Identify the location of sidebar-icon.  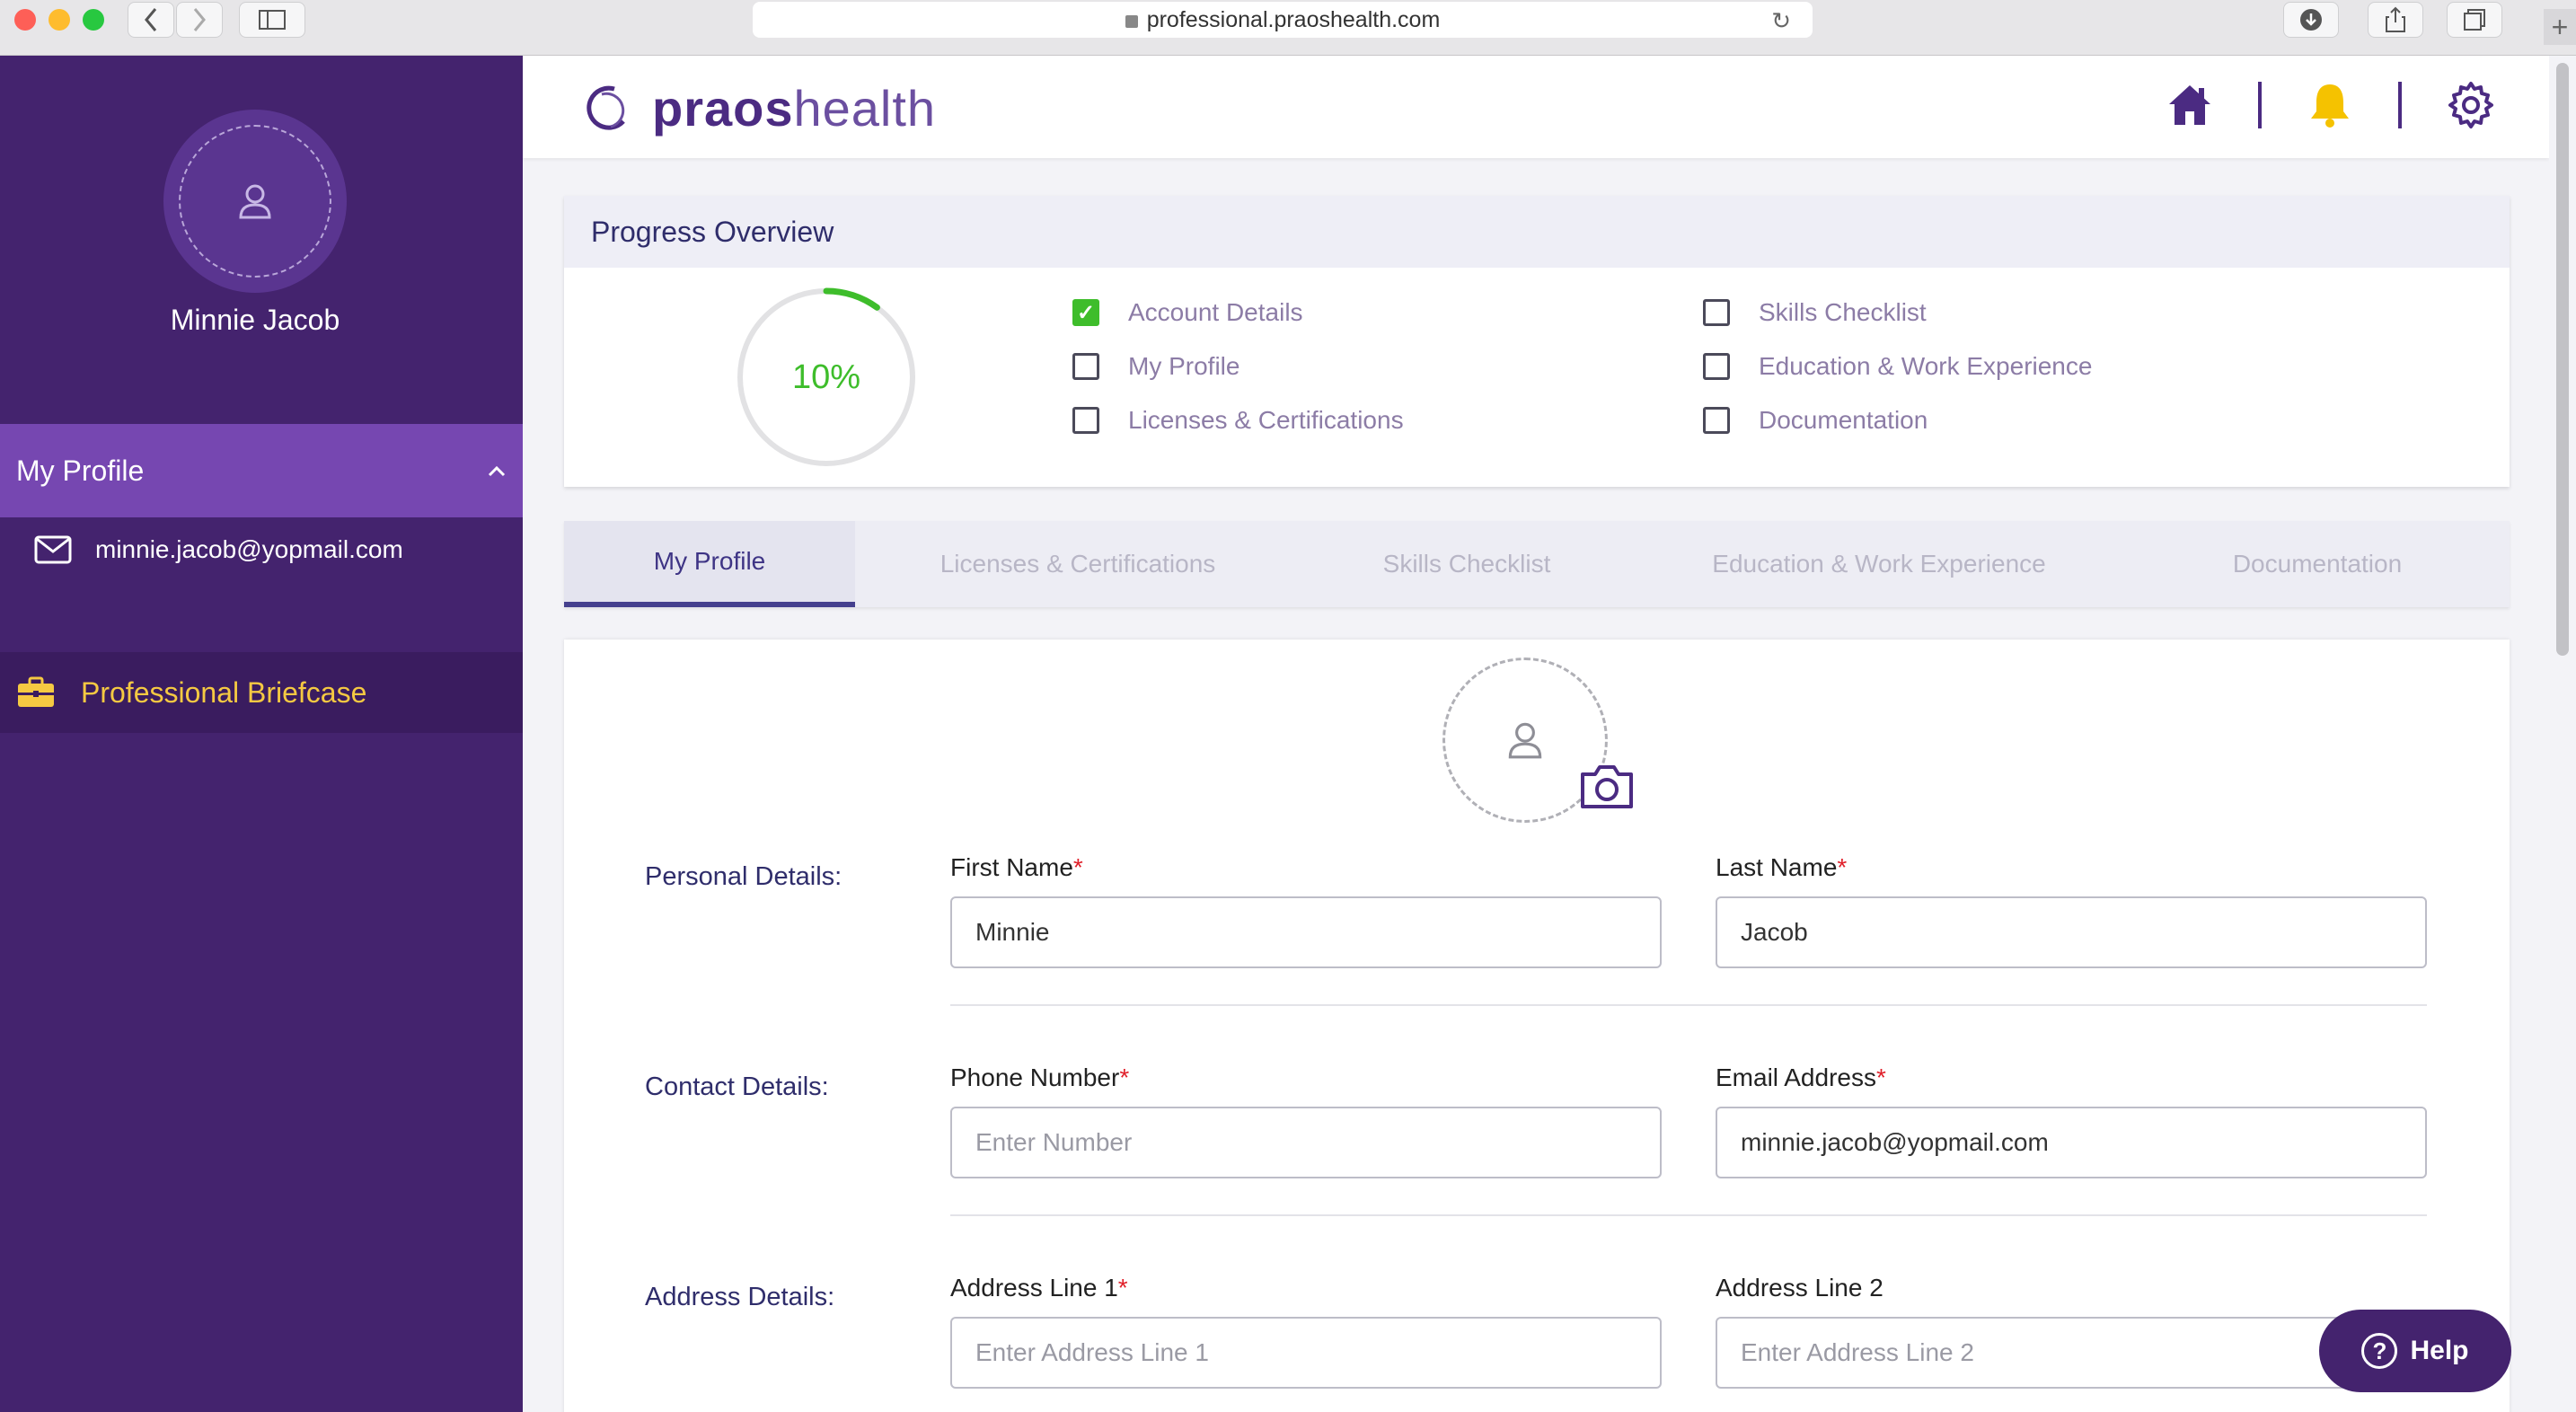
(272, 20).